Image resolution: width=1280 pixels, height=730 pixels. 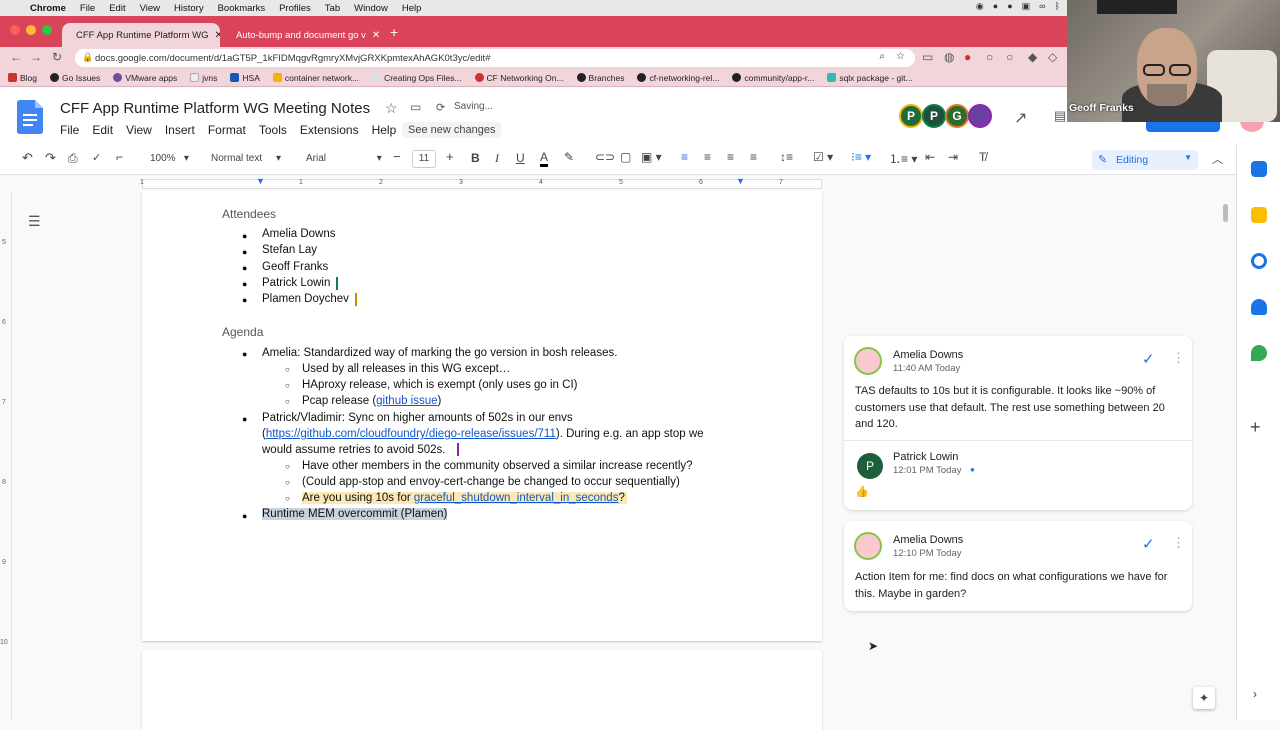 What do you see at coordinates (823, 157) in the screenshot?
I see `checklist-icon: ☑ ▾` at bounding box center [823, 157].